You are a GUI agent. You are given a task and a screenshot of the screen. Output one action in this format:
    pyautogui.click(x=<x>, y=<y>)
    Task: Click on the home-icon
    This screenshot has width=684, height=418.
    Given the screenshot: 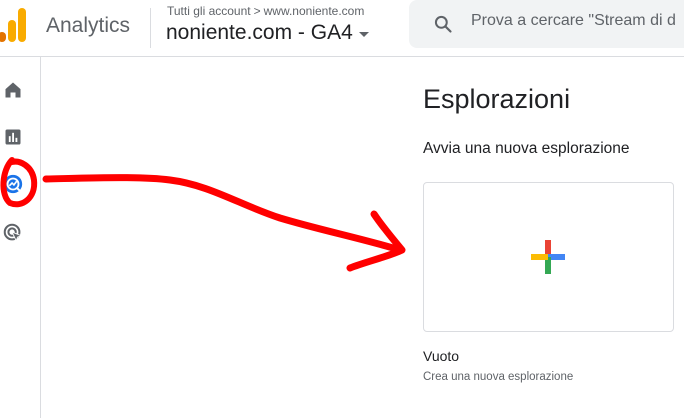 What is the action you would take?
    pyautogui.click(x=13, y=90)
    